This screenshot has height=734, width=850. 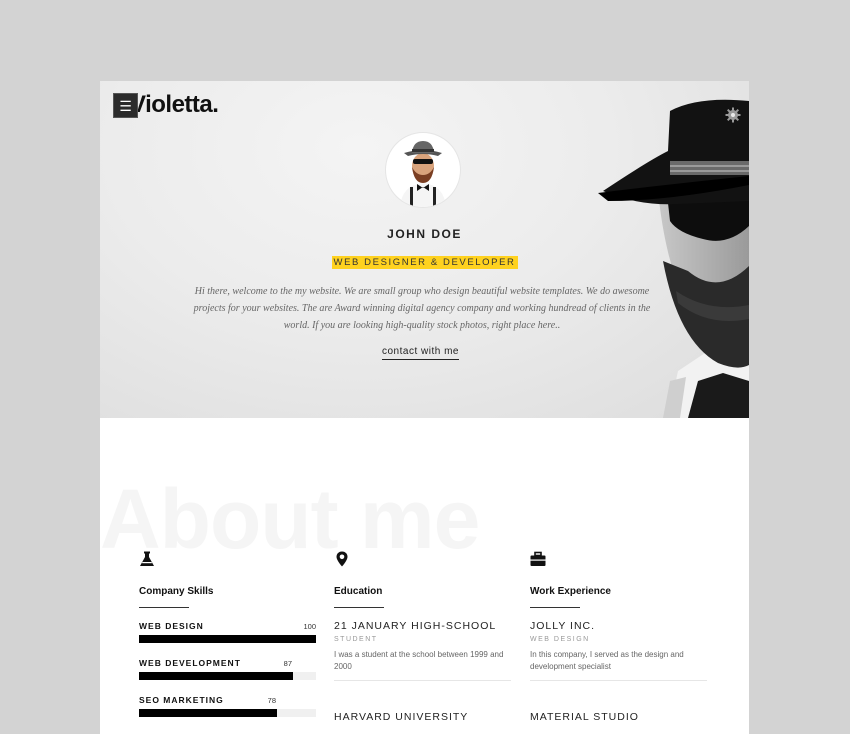 What do you see at coordinates (570, 591) in the screenshot?
I see `work-title: Work Experience` at bounding box center [570, 591].